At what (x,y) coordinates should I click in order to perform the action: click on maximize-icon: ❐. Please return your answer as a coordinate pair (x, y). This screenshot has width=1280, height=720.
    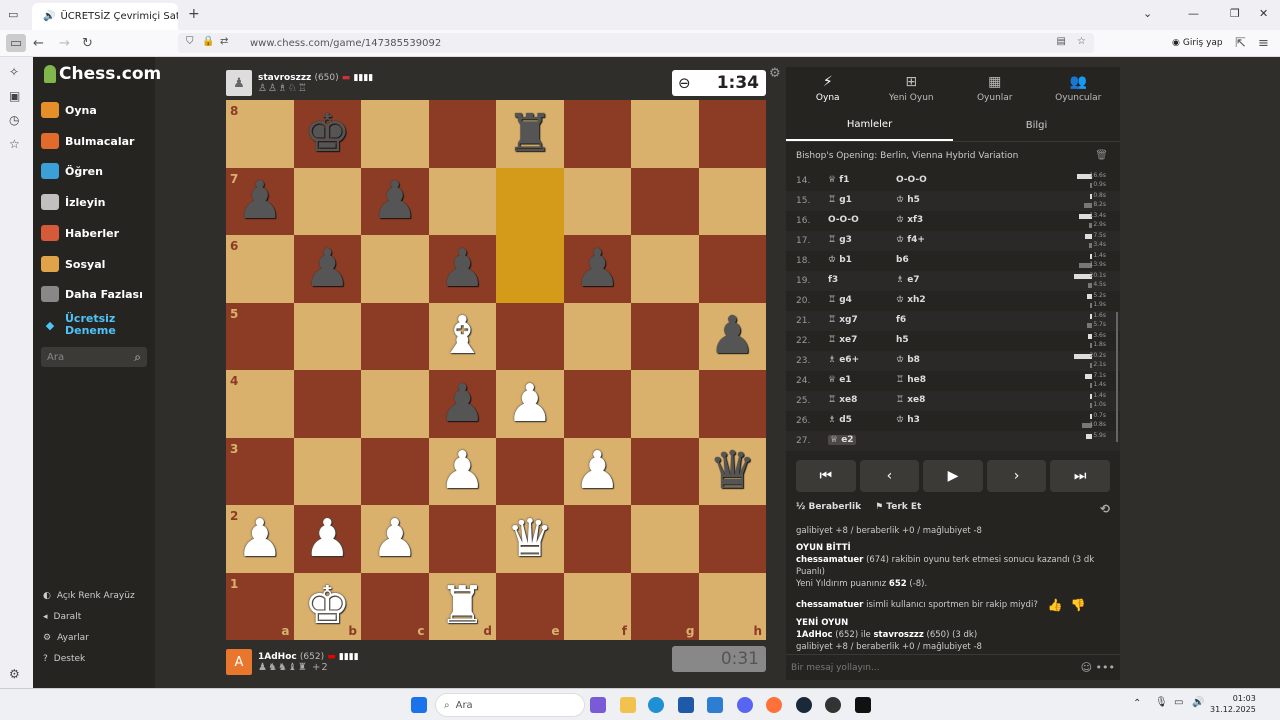
    Looking at the image, I should click on (1235, 13).